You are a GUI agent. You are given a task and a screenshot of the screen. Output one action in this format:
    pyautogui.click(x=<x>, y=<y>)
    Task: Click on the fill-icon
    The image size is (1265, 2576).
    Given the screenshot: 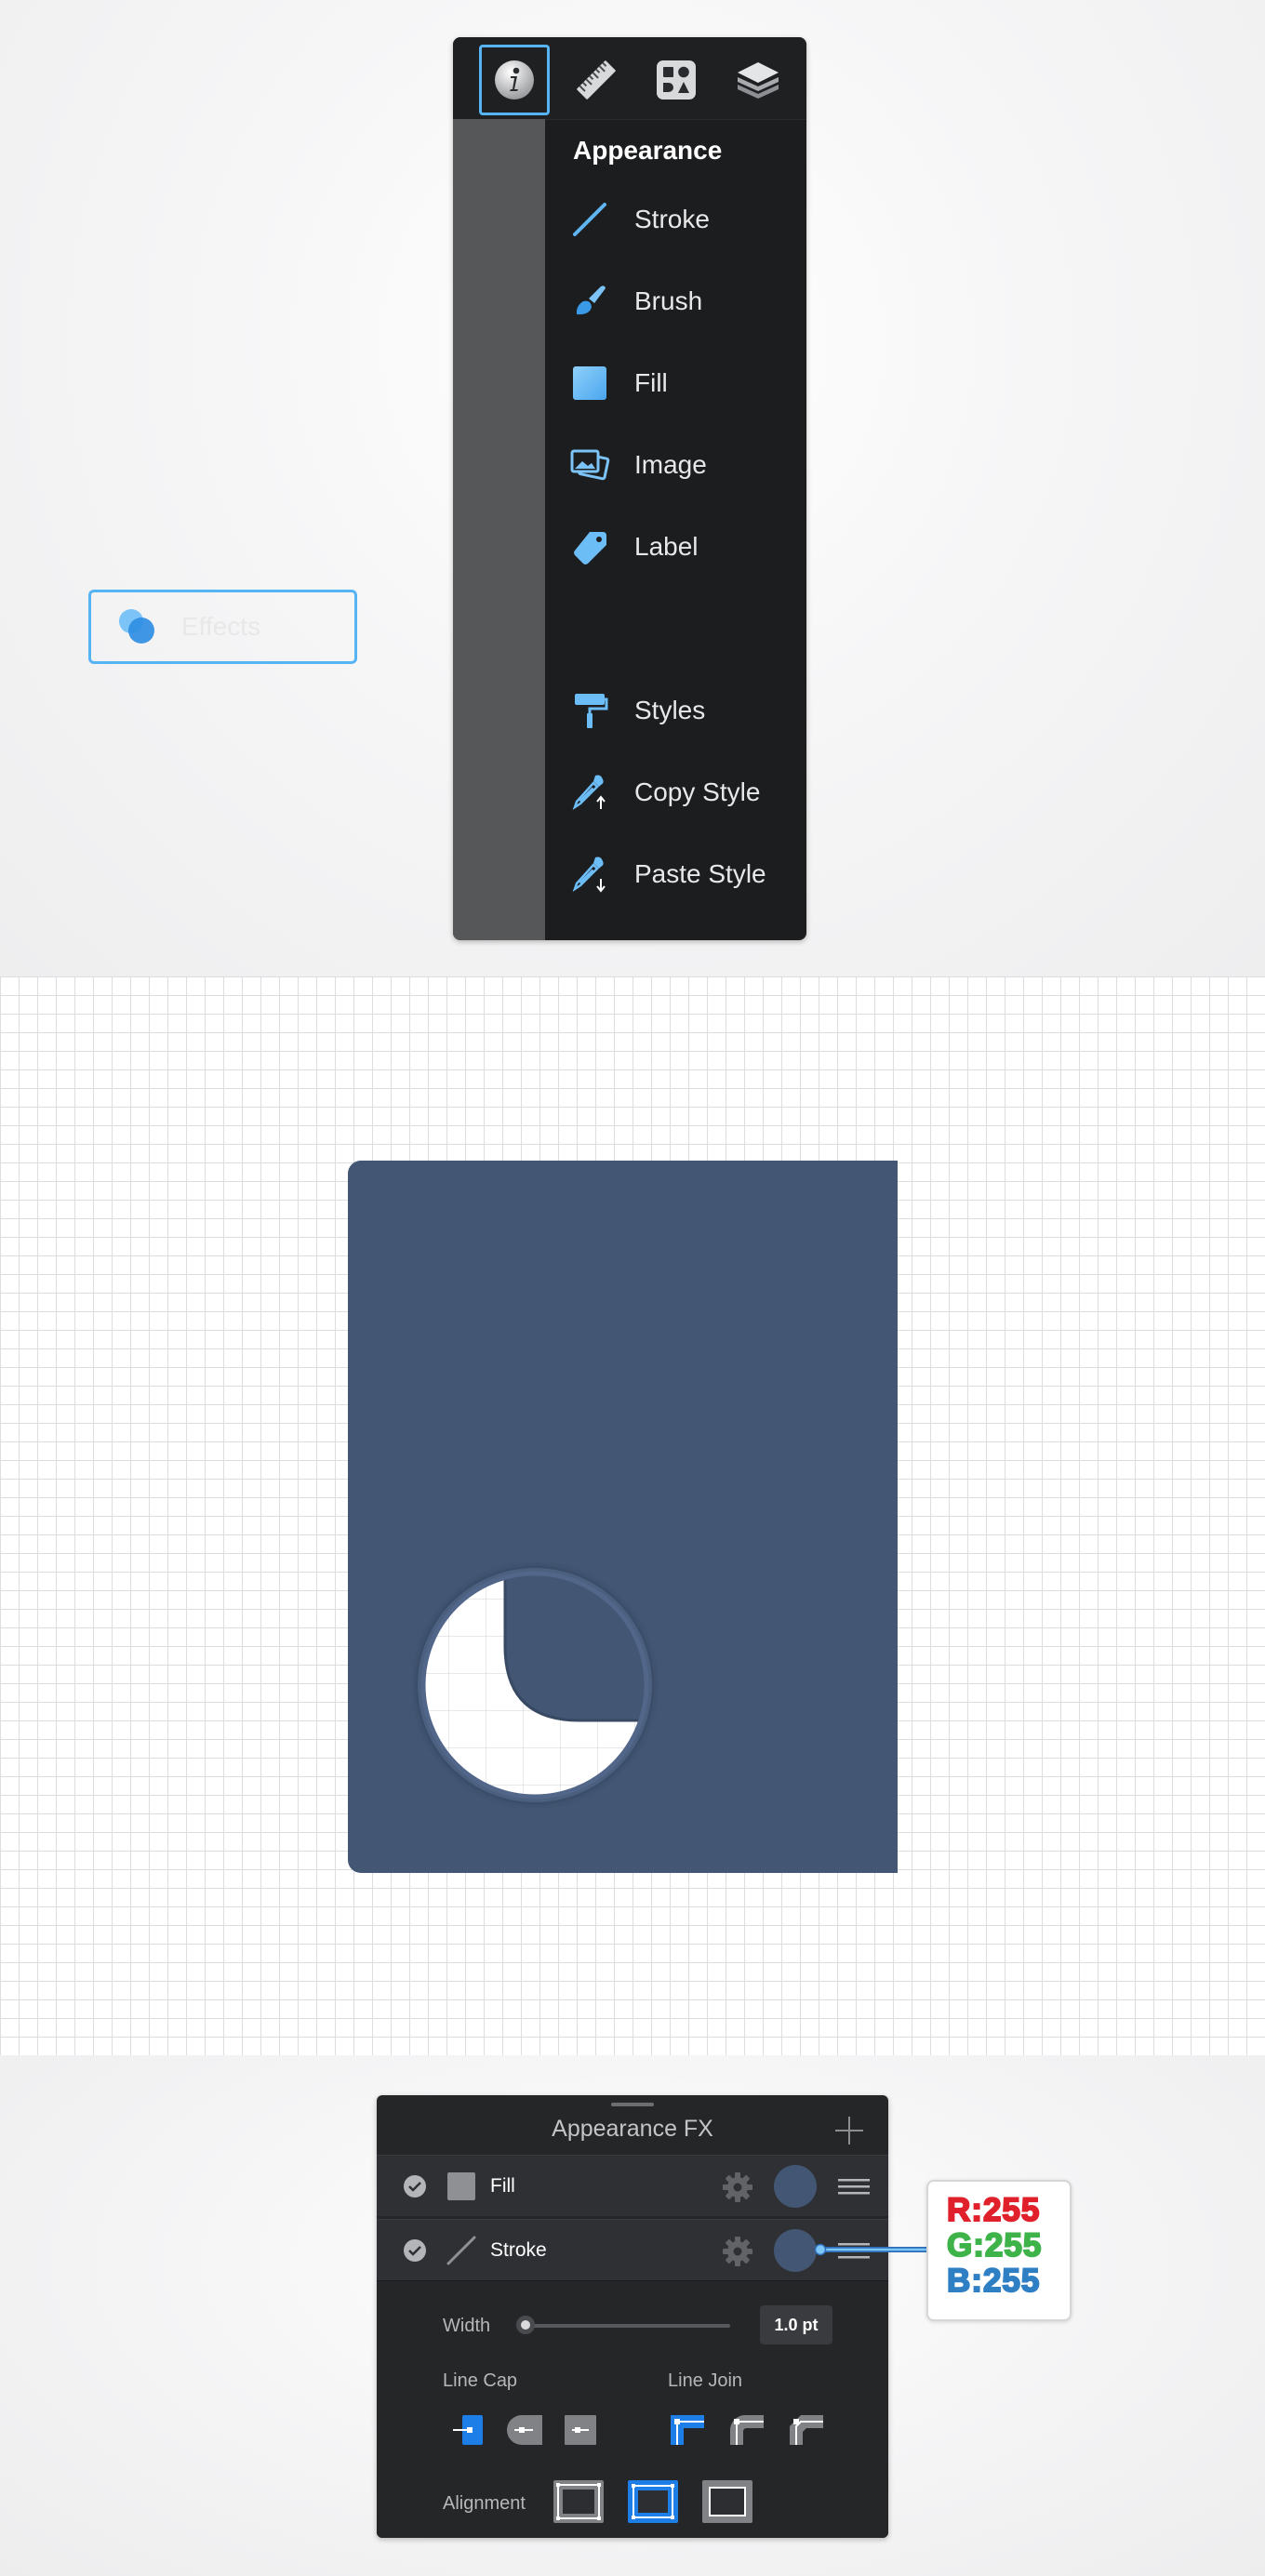 What is the action you would take?
    pyautogui.click(x=589, y=383)
    